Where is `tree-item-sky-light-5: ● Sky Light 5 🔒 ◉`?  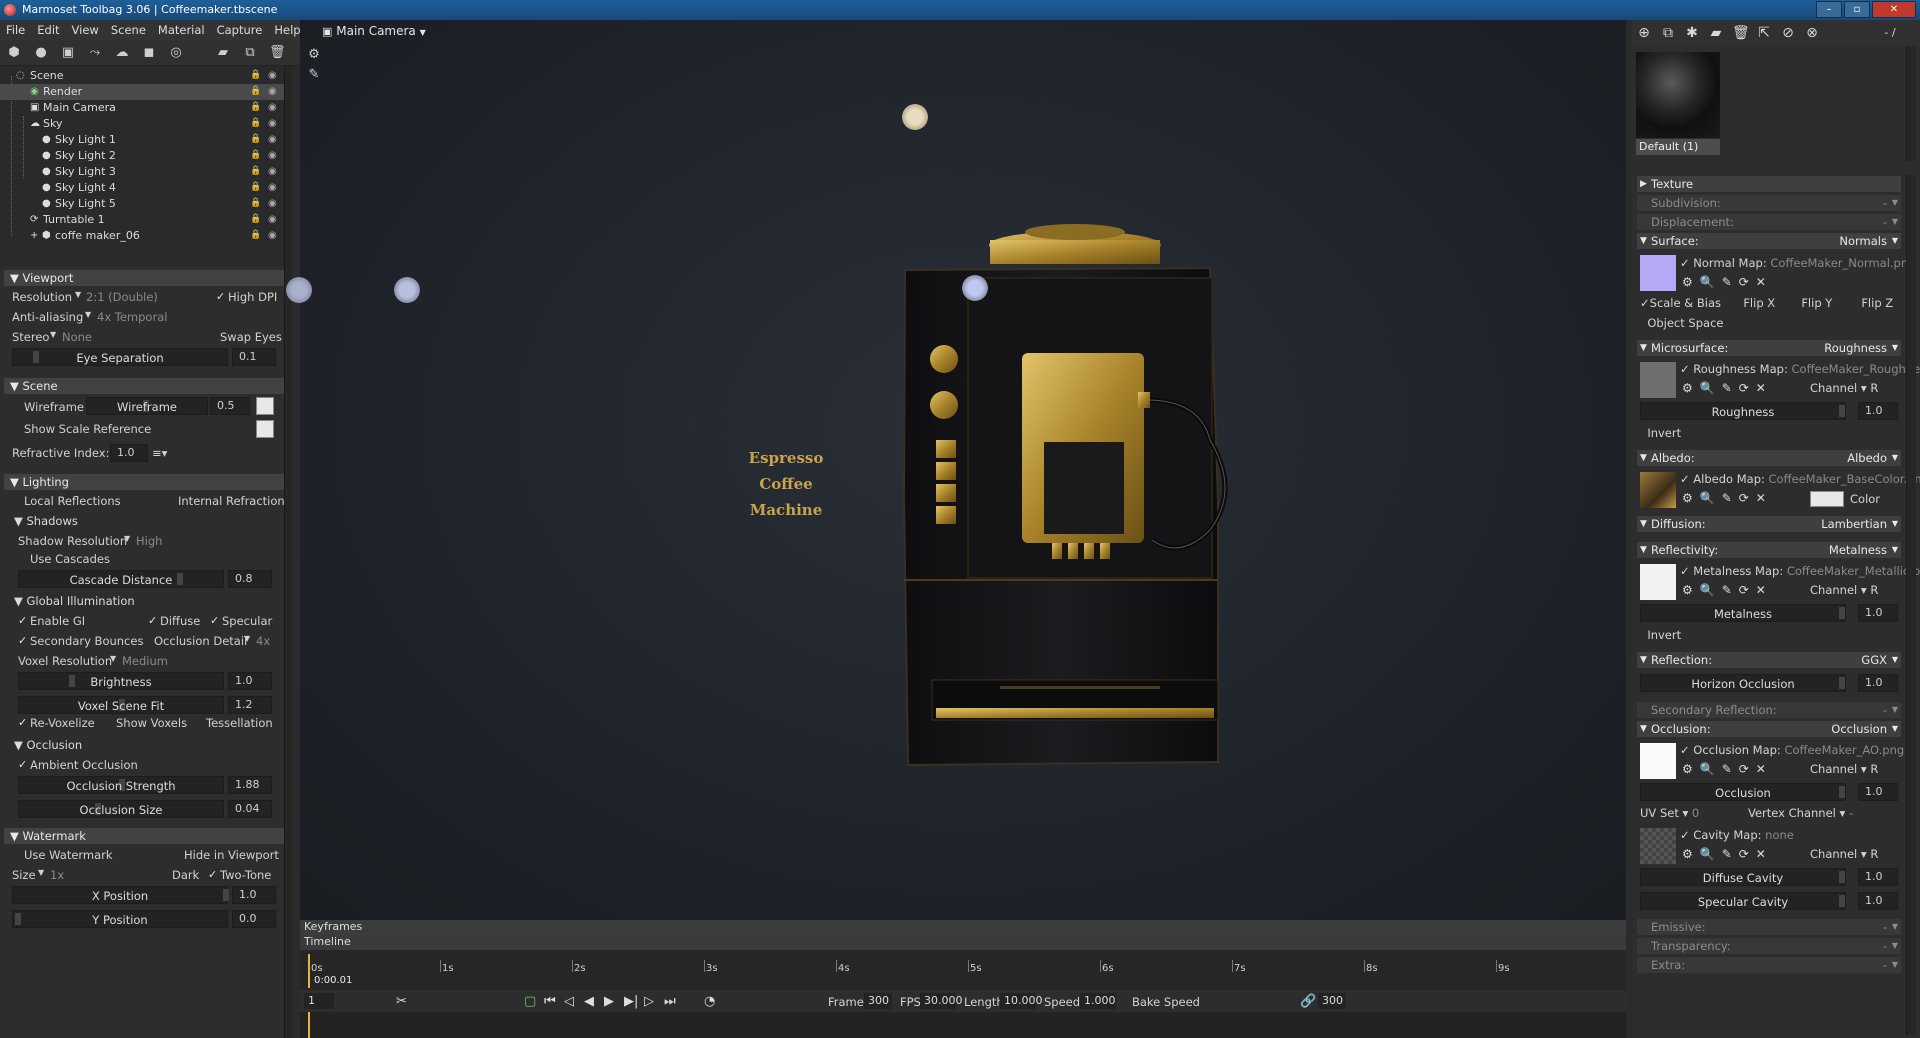 tree-item-sky-light-5: ● Sky Light 5 🔒 ◉ is located at coordinates (145, 204).